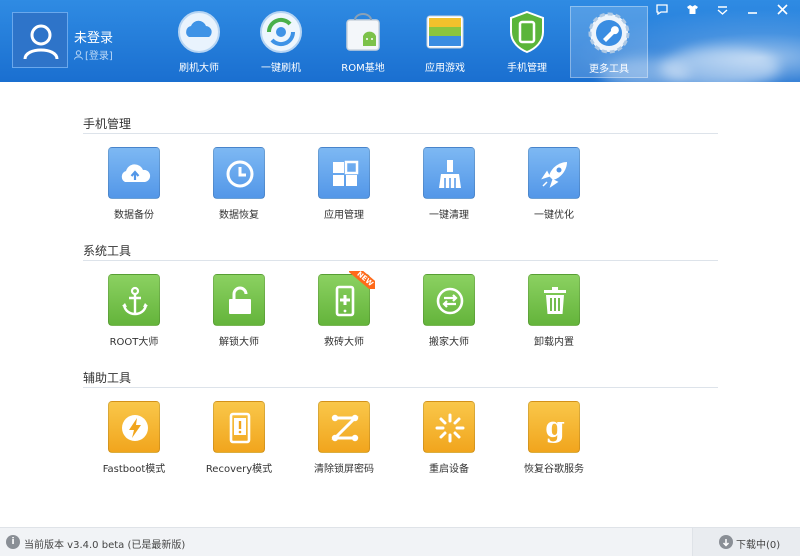  I want to click on rocket-icon, so click(554, 173).